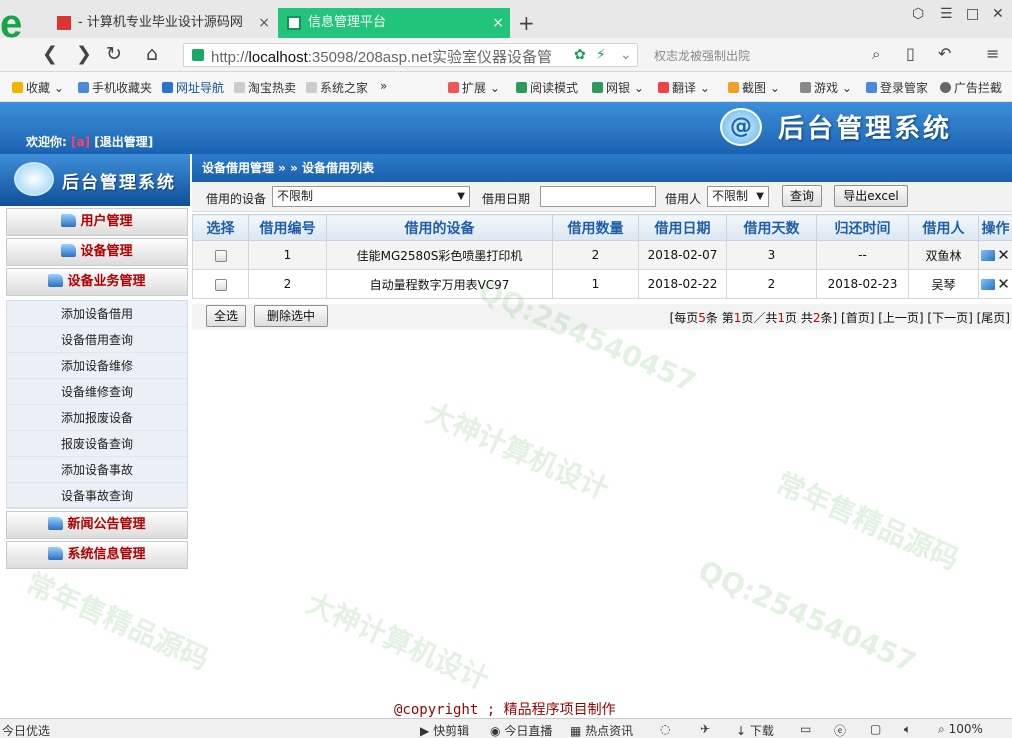 The width and height of the screenshot is (1012, 738). I want to click on col-header-select: 选择, so click(220, 227).